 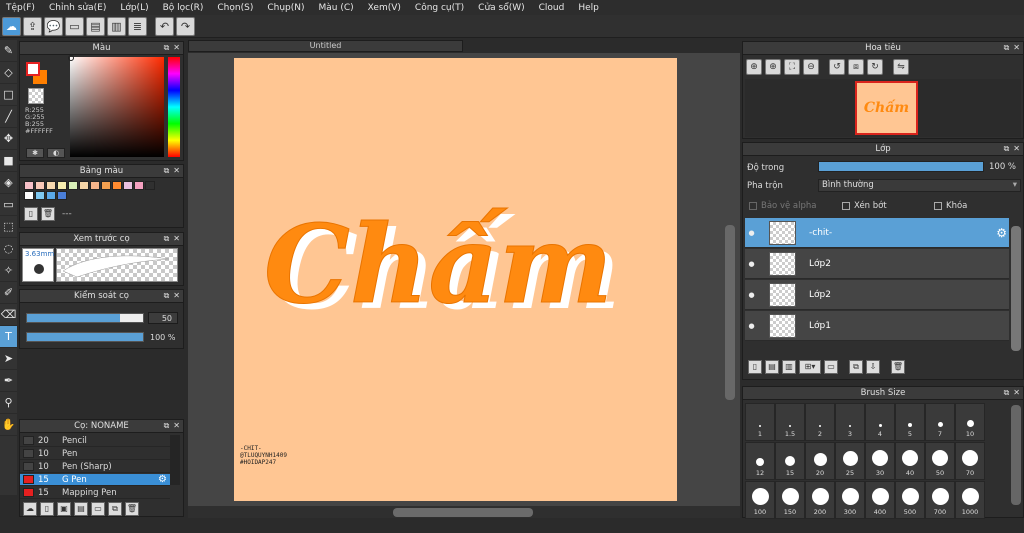 I want to click on brush-size-cell: 3, so click(x=850, y=422).